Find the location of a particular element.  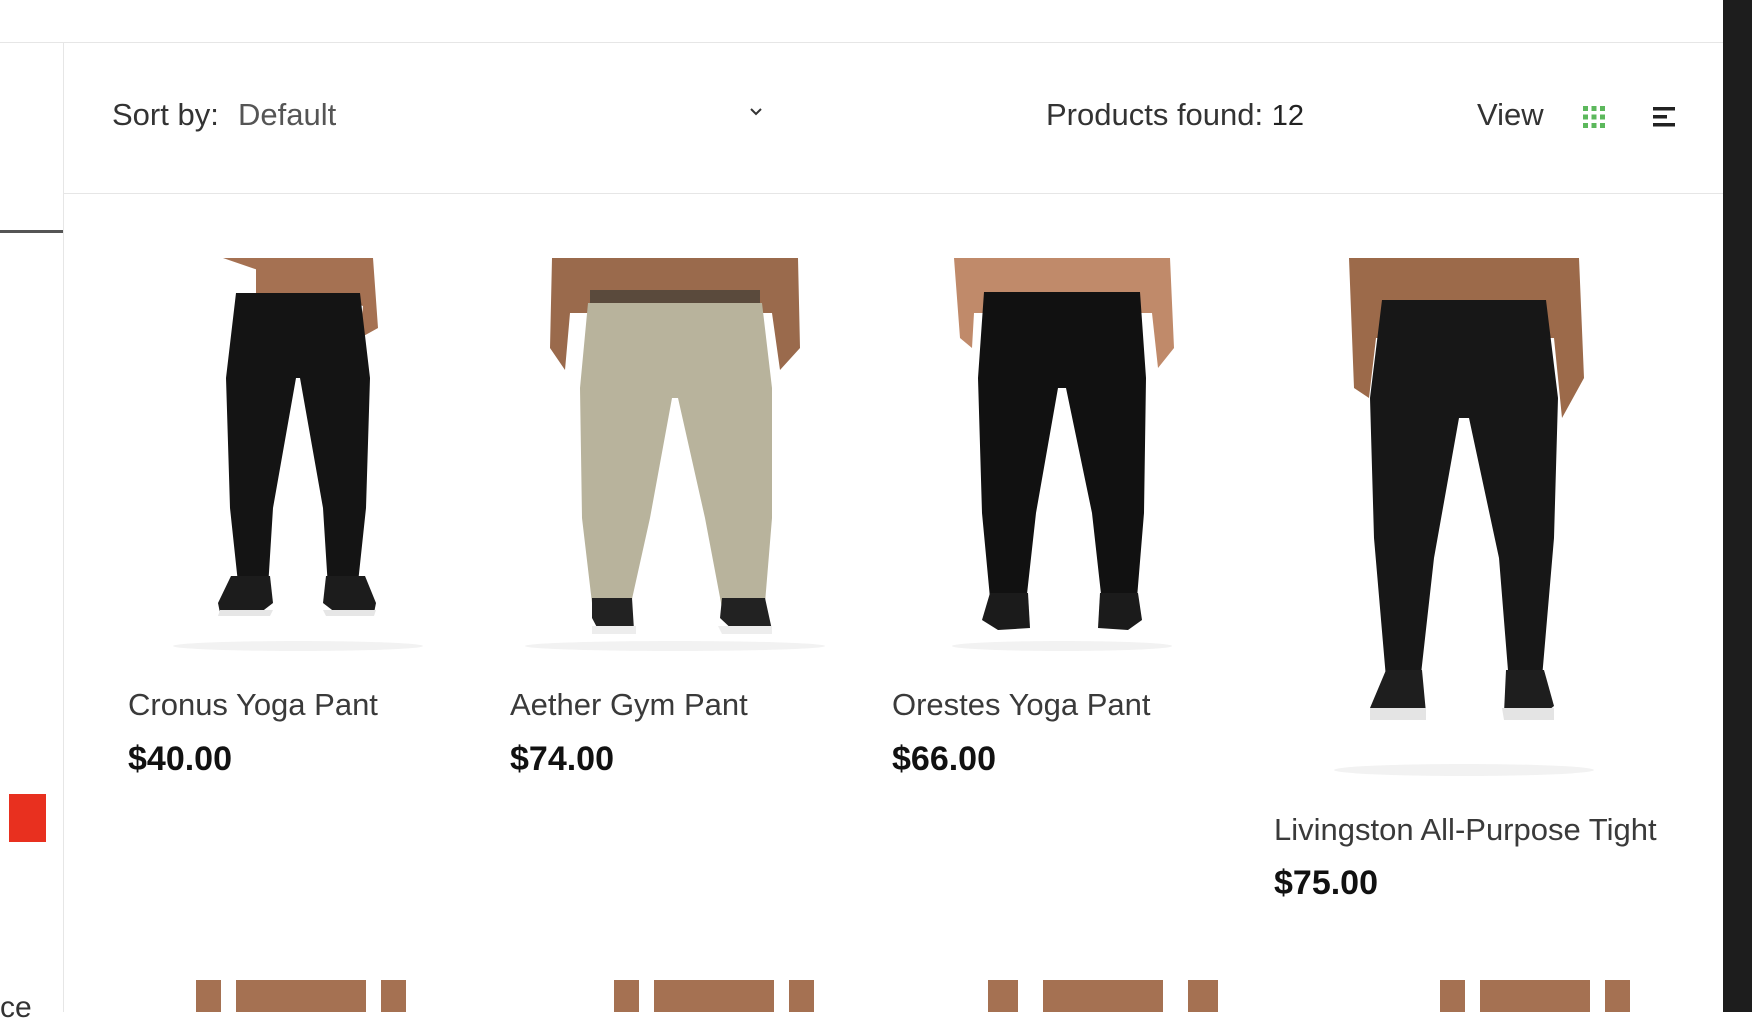

product-toolbar: Sort by: Default Products found: 12 View is located at coordinates (893, 118).